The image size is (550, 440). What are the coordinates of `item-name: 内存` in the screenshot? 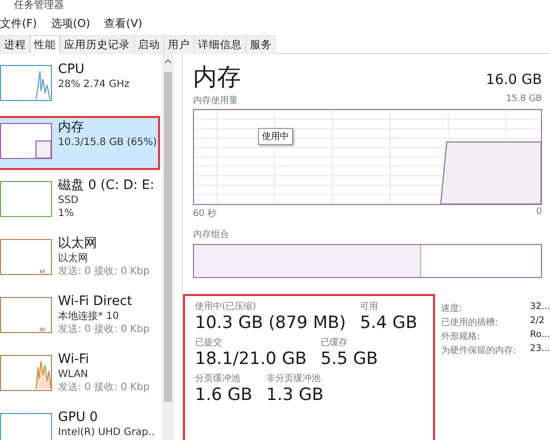 It's located at (71, 128).